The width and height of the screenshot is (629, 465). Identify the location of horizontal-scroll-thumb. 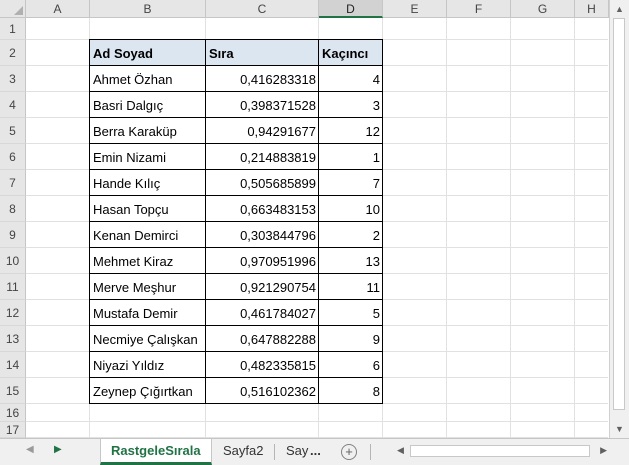
(500, 451).